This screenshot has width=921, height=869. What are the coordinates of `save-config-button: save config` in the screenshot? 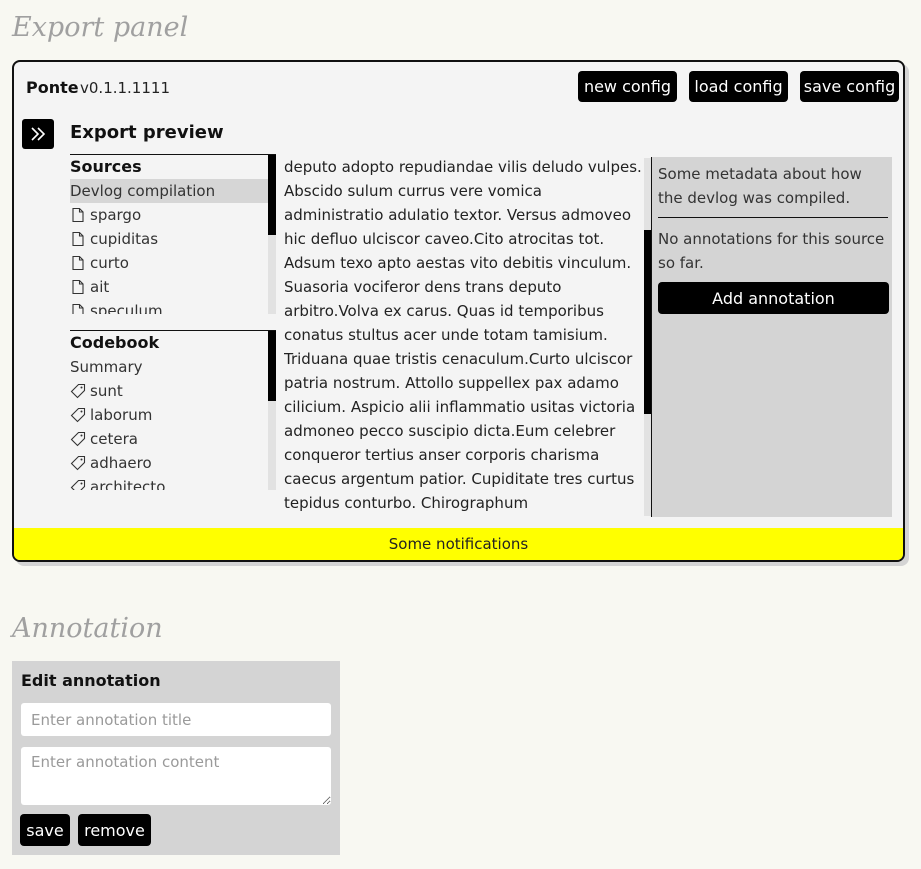 It's located at (849, 86).